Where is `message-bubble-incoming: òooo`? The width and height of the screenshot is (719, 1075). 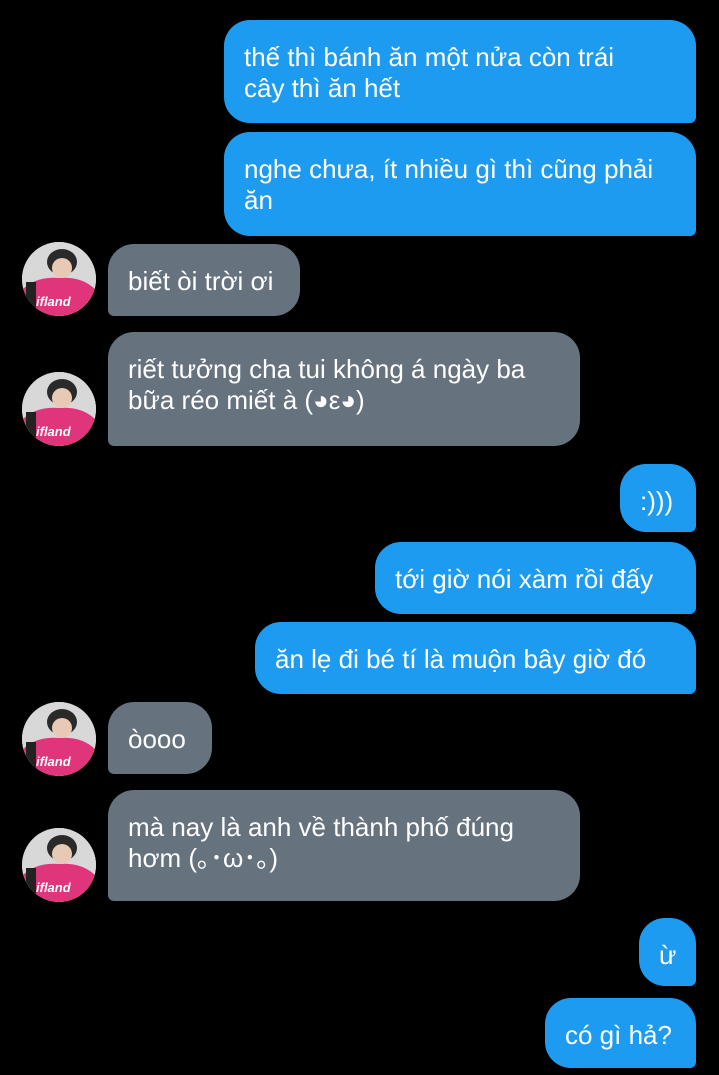
message-bubble-incoming: òooo is located at coordinates (160, 738).